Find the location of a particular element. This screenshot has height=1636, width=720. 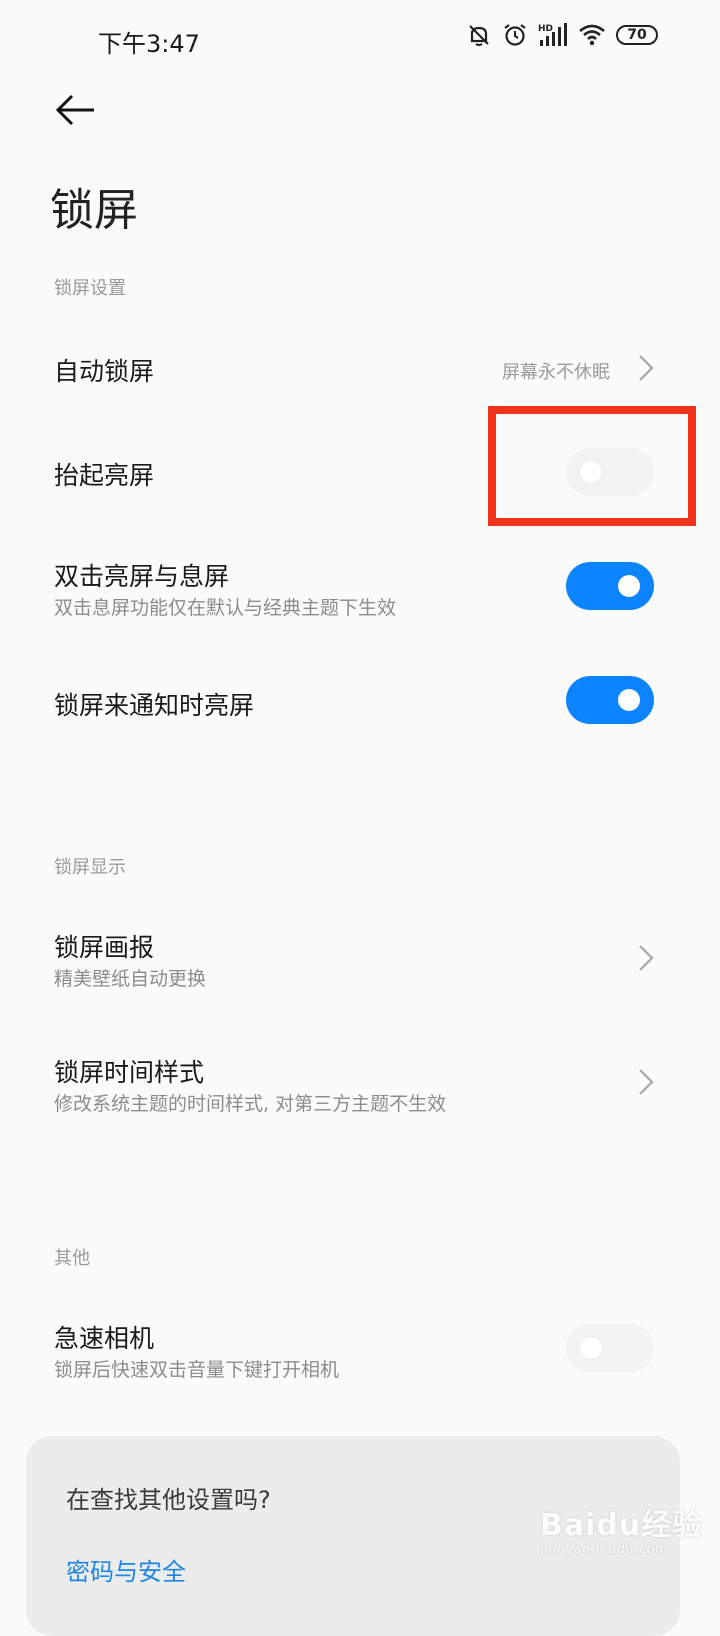

setting-title-quick-camera: 急速相机 is located at coordinates (104, 1338).